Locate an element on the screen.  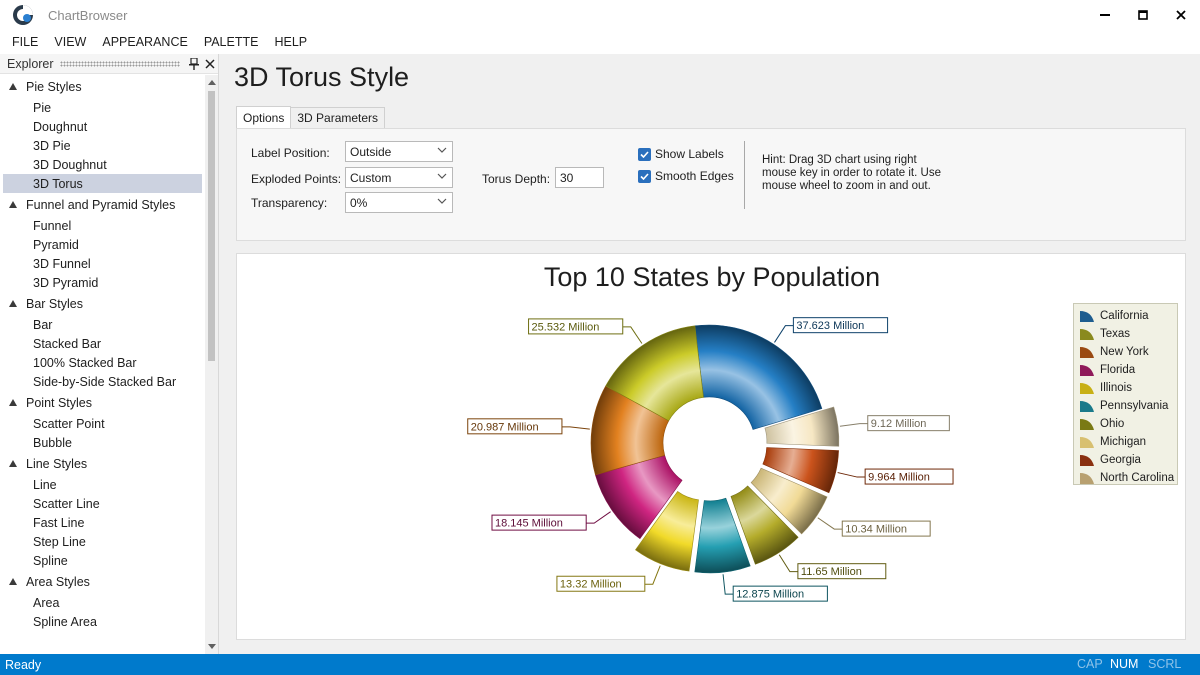
transparency-select: 0% is located at coordinates (399, 202).